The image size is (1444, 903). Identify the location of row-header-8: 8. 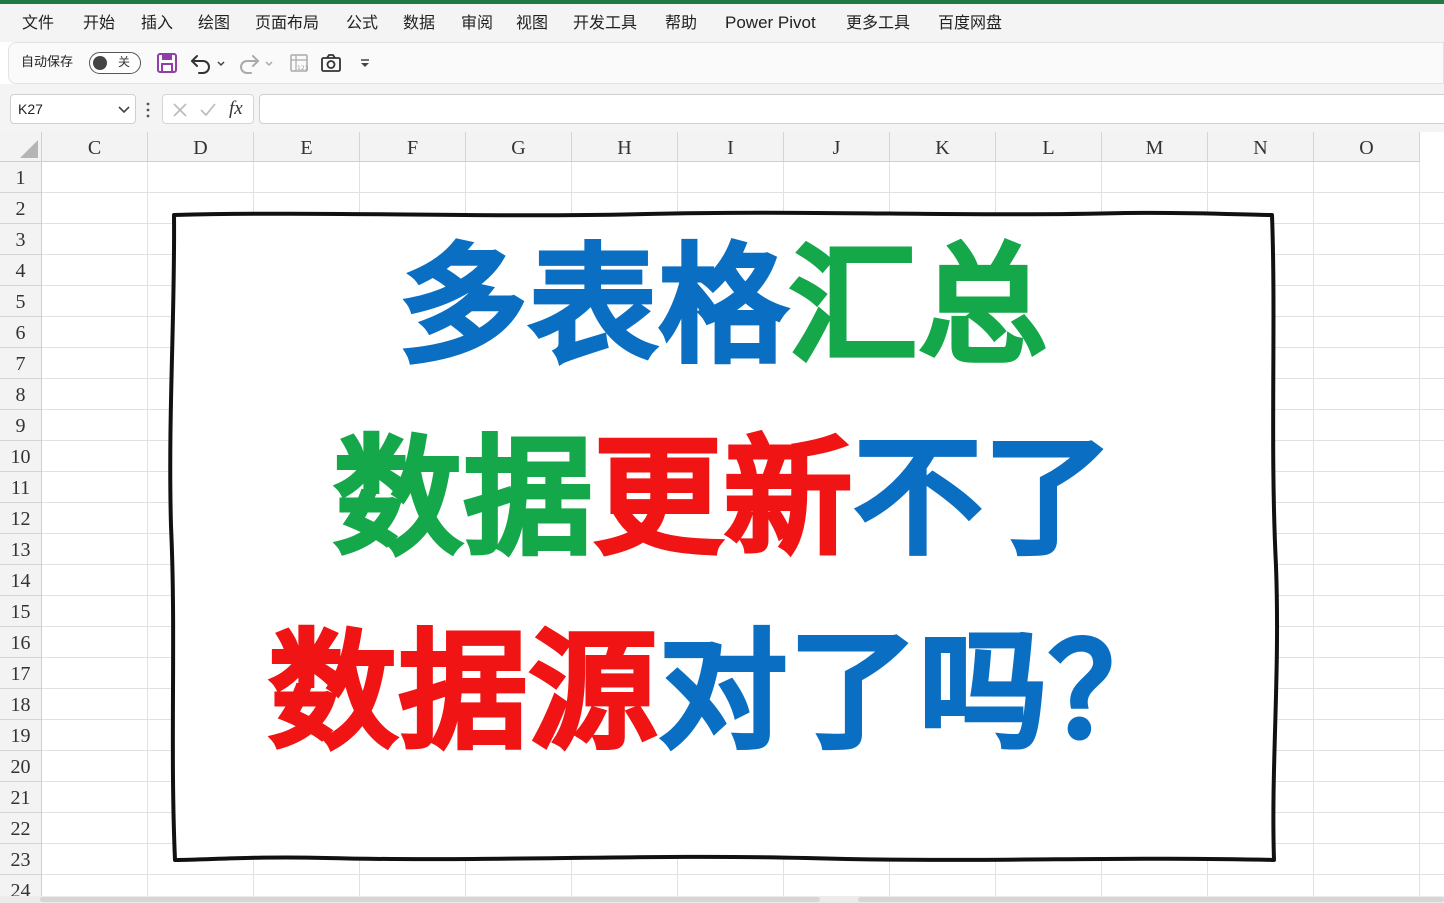
(21, 394).